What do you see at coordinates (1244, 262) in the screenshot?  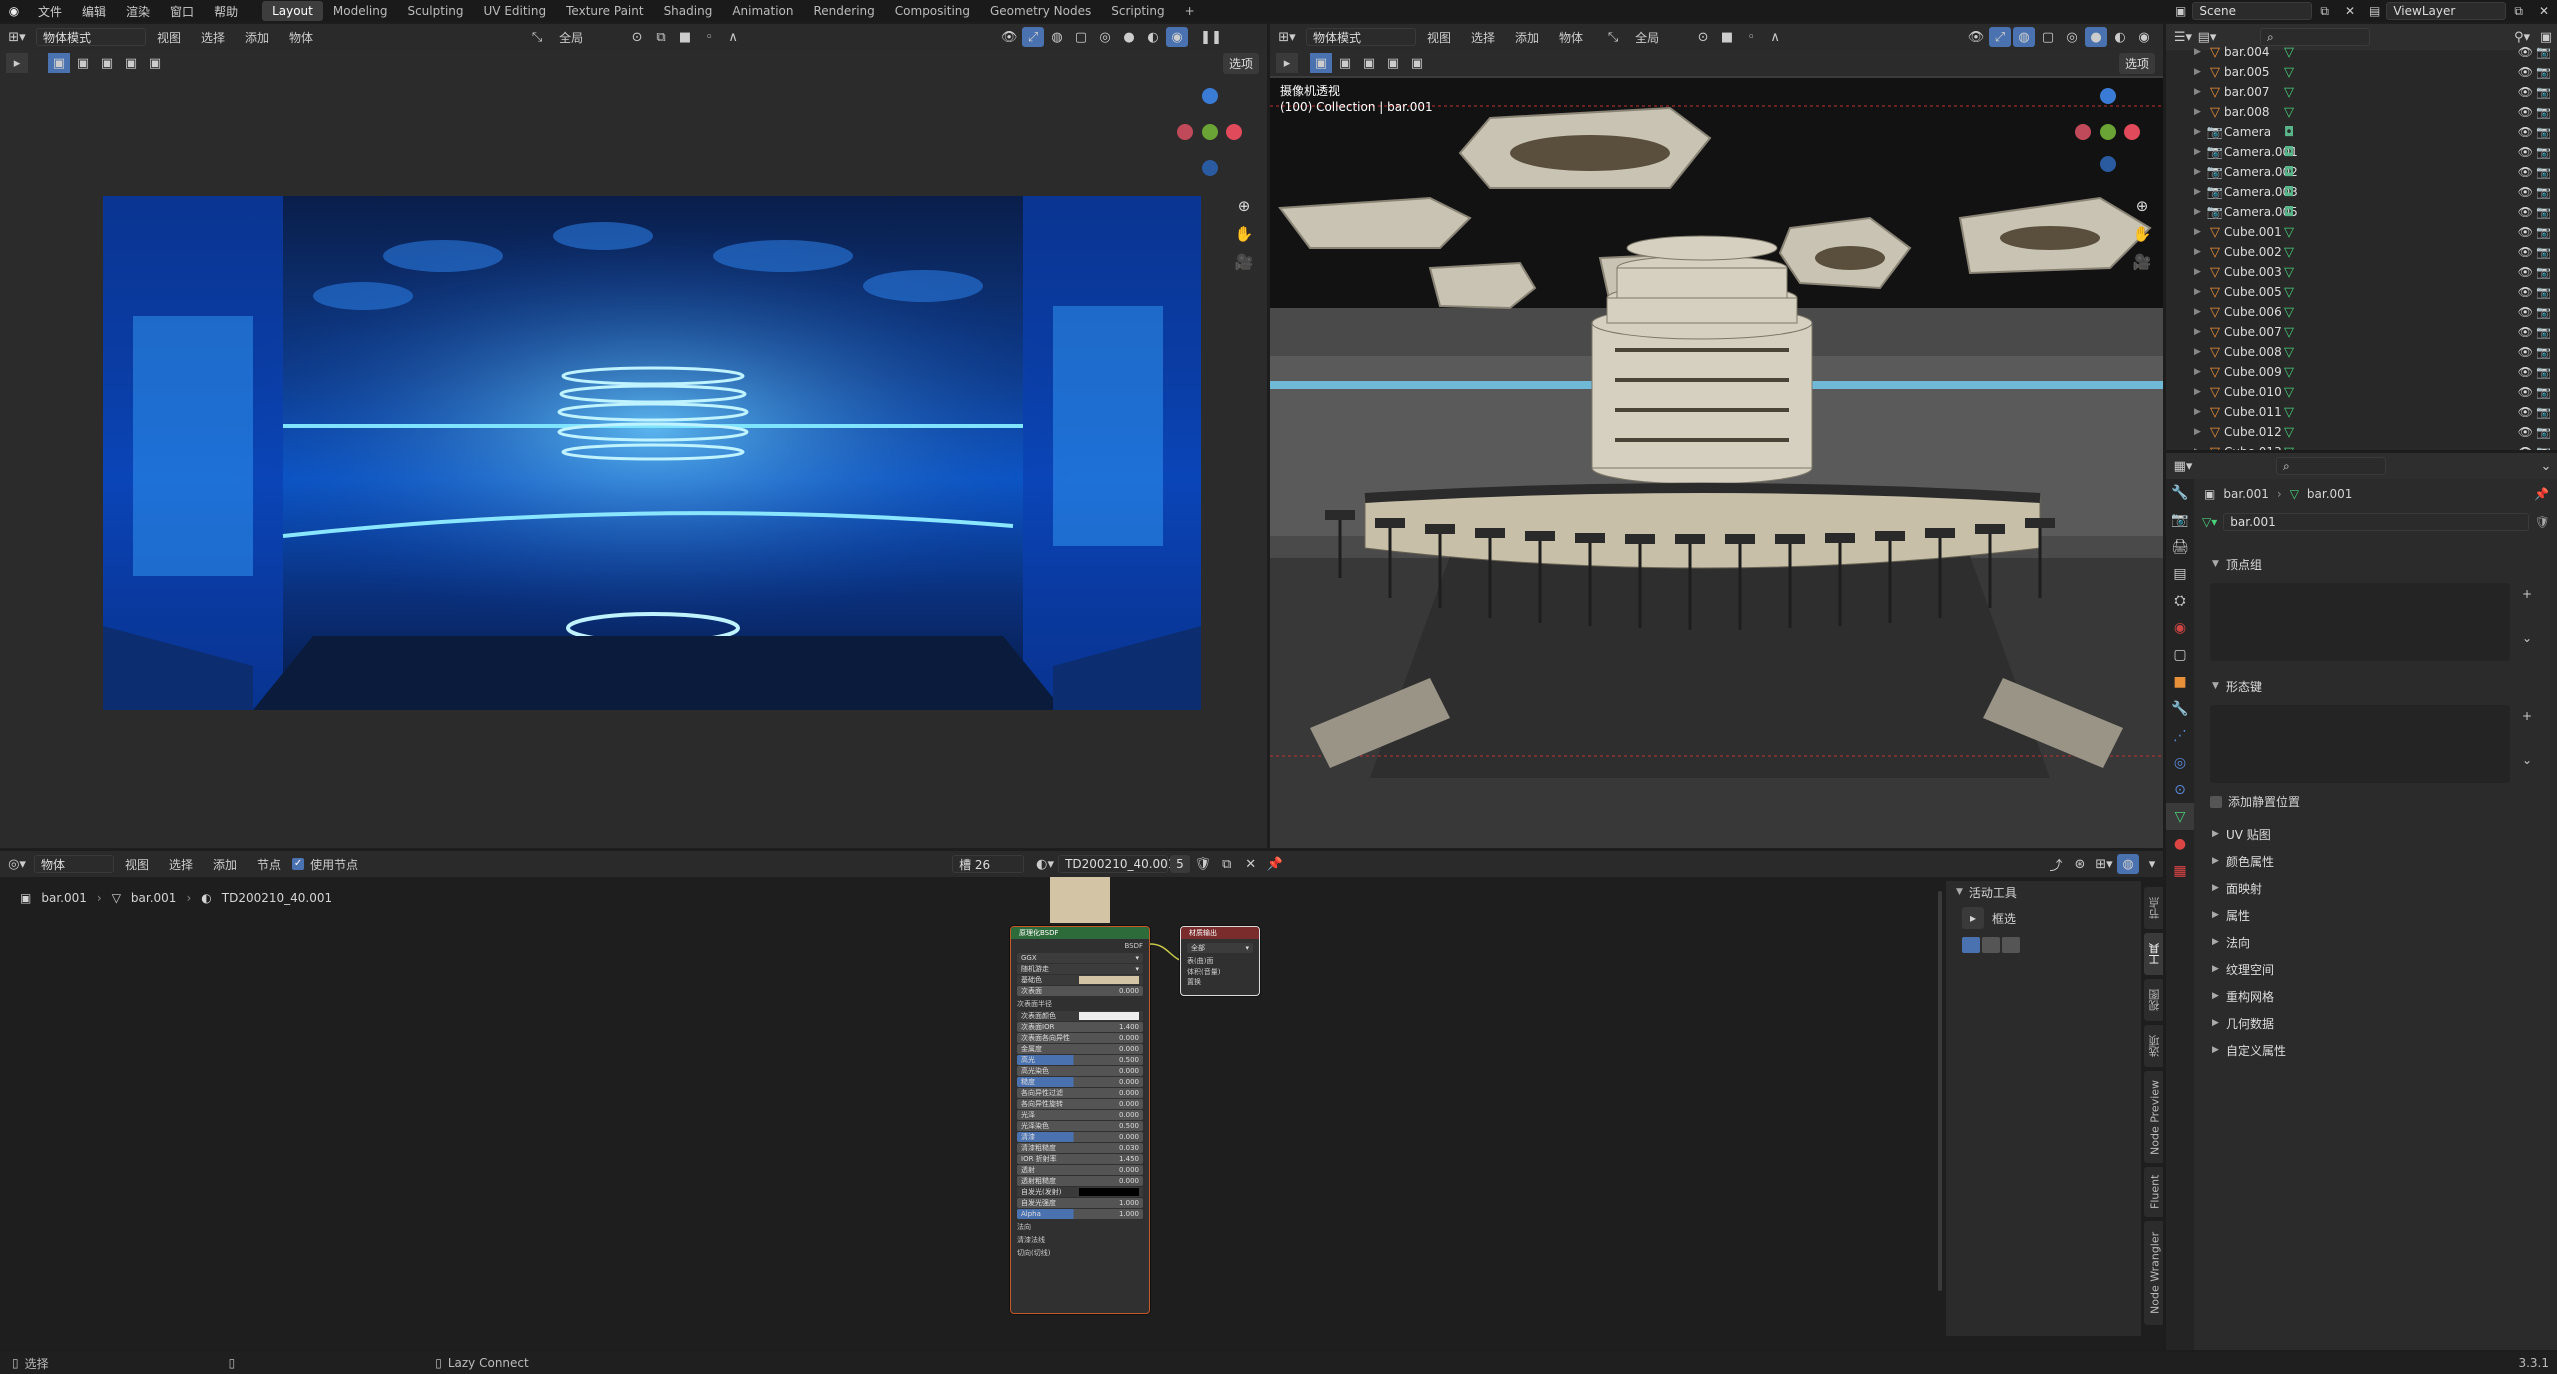 I see `camera-view-icon: 🎥` at bounding box center [1244, 262].